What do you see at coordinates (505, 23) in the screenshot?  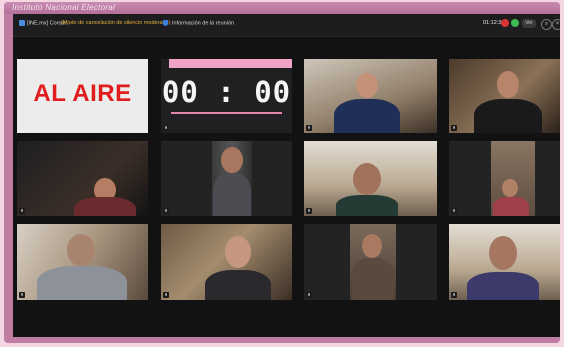 I see `record-icon` at bounding box center [505, 23].